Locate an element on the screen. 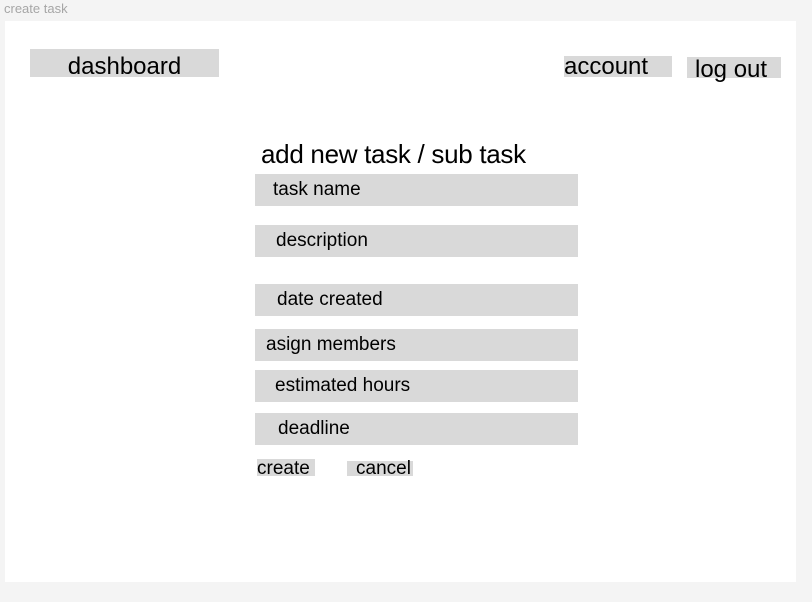 The image size is (812, 602). form-title: add new task / sub task is located at coordinates (393, 154).